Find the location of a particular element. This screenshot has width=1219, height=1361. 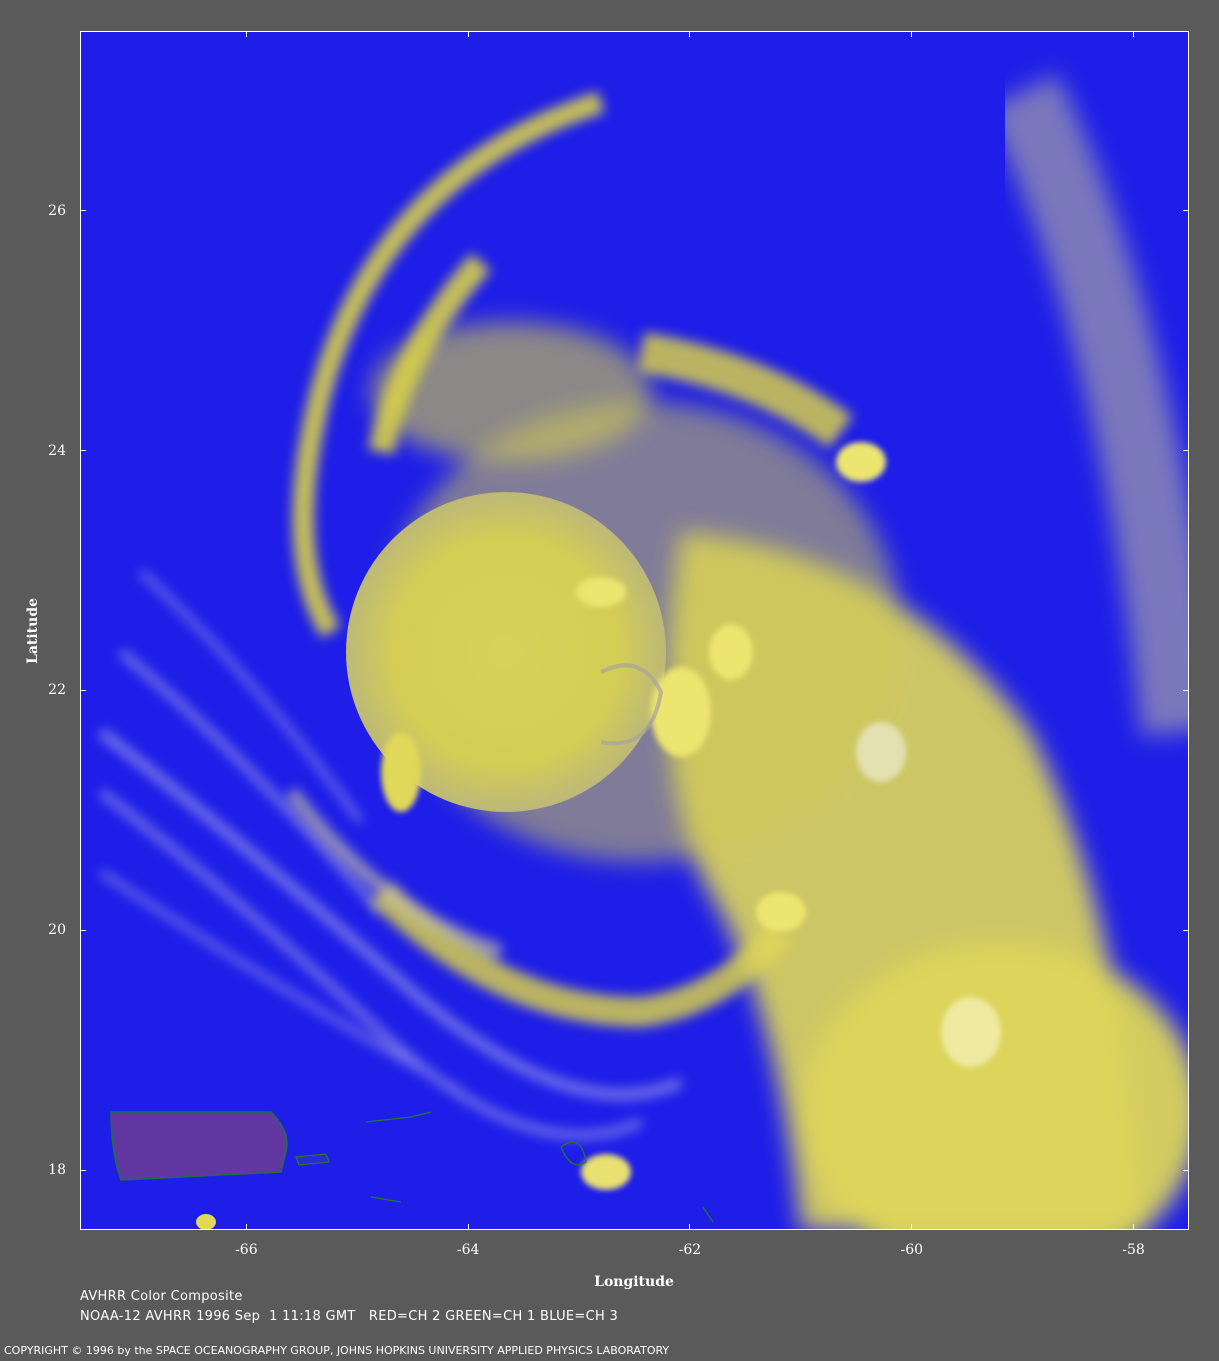

puerto-rico-island is located at coordinates (199, 1146).